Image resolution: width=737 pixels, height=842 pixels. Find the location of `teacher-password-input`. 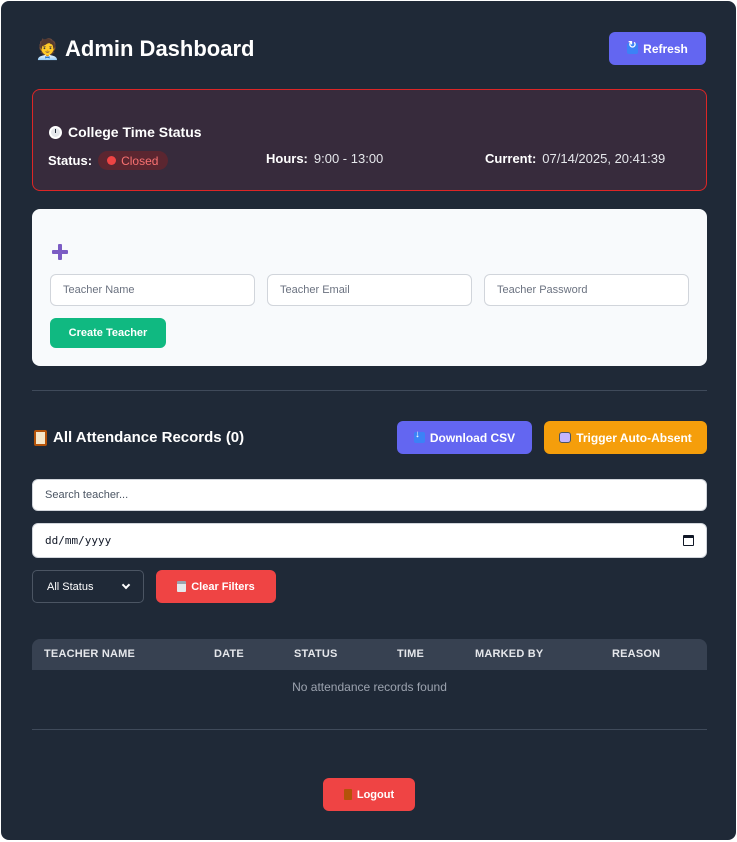

teacher-password-input is located at coordinates (586, 290).